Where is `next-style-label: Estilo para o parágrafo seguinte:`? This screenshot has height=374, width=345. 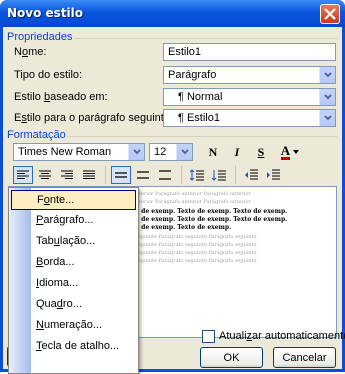
next-style-label: Estilo para o parágrafo seguinte: is located at coordinates (93, 118).